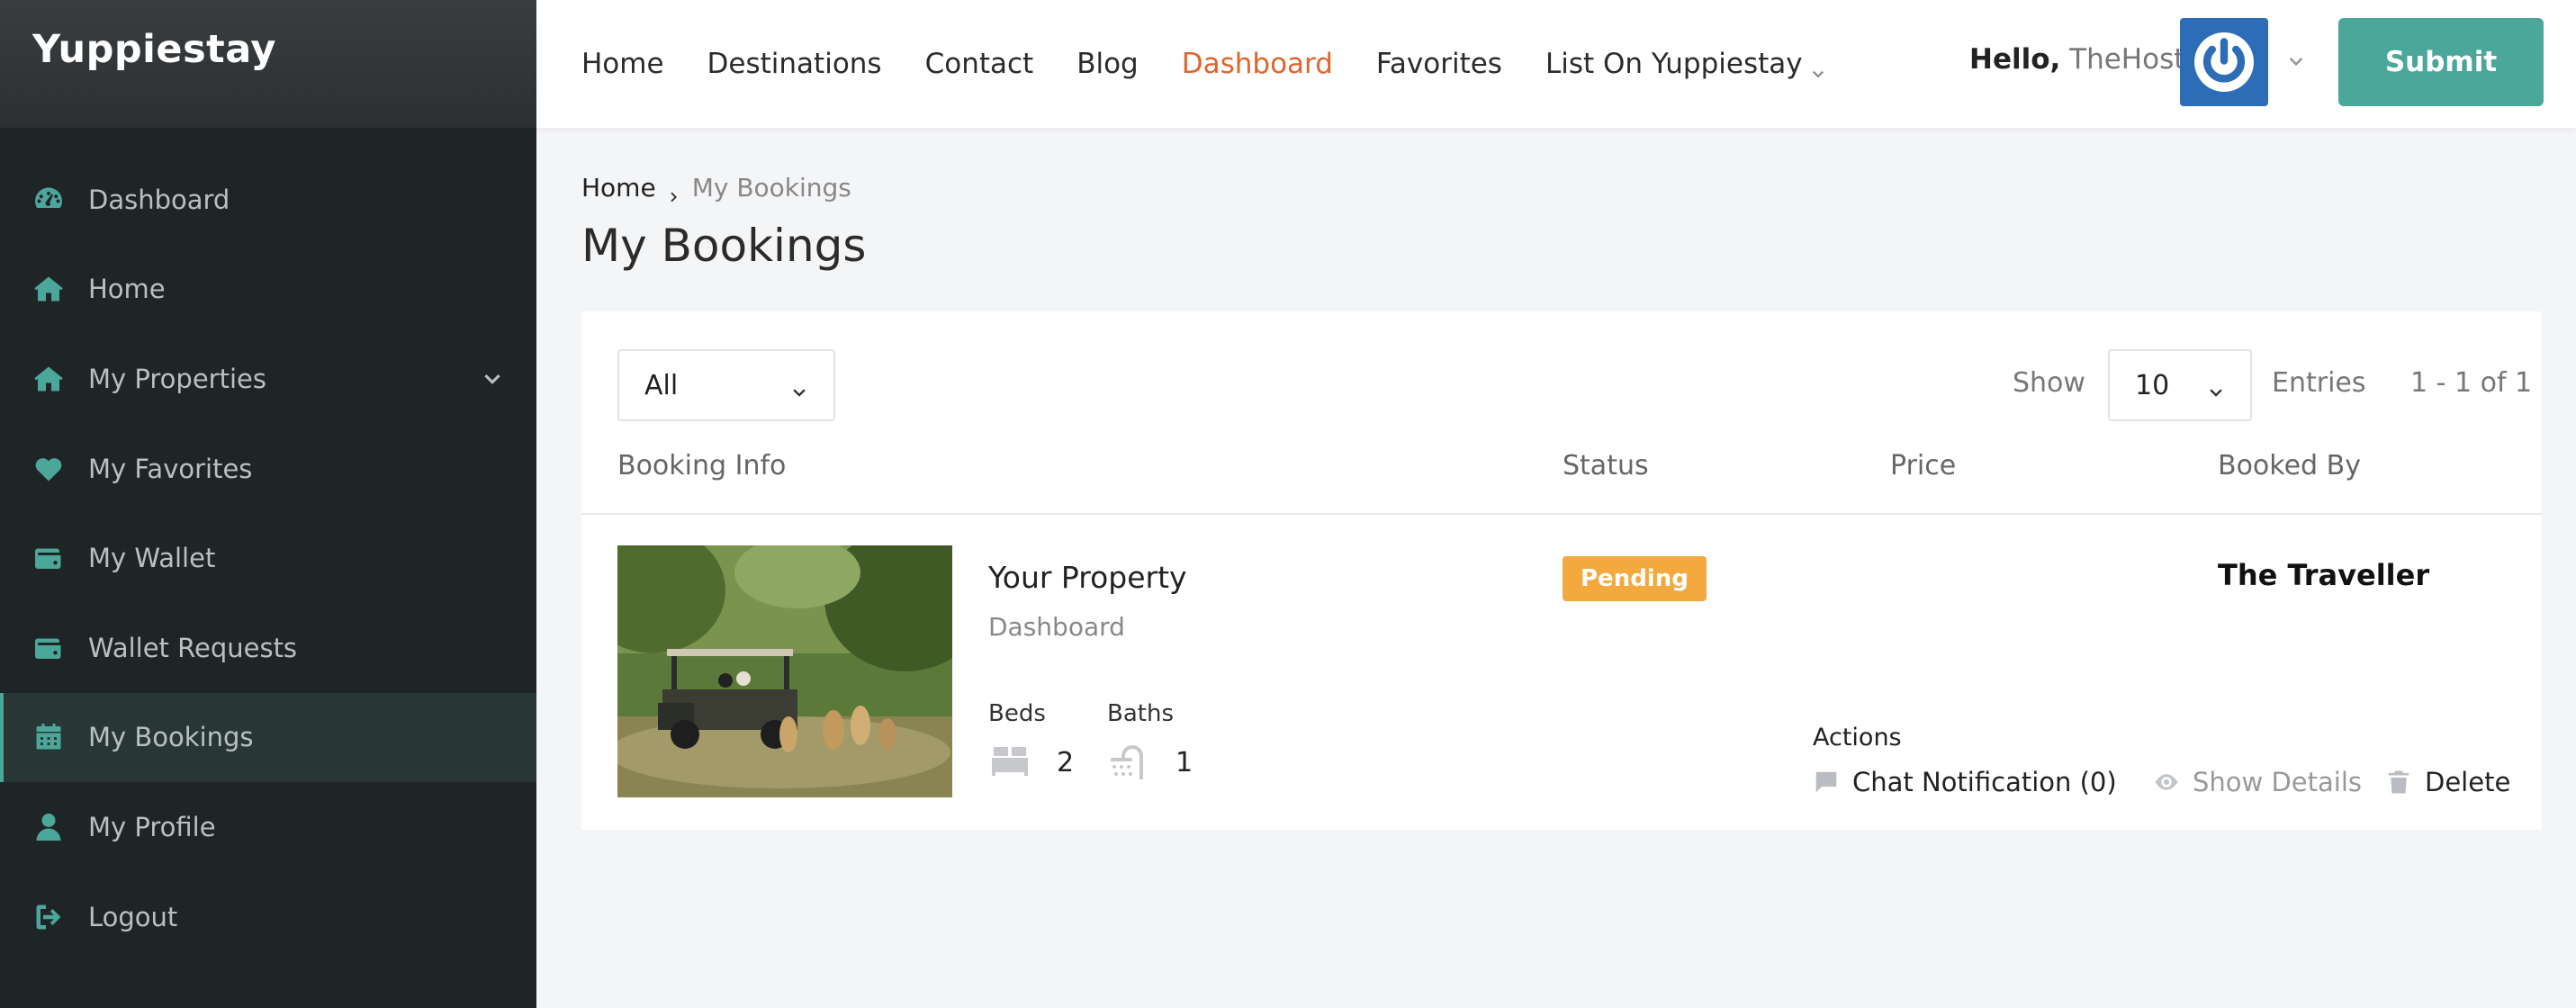 This screenshot has width=2576, height=1008. I want to click on pagination-info: 1 - 1 of 1, so click(2471, 383).